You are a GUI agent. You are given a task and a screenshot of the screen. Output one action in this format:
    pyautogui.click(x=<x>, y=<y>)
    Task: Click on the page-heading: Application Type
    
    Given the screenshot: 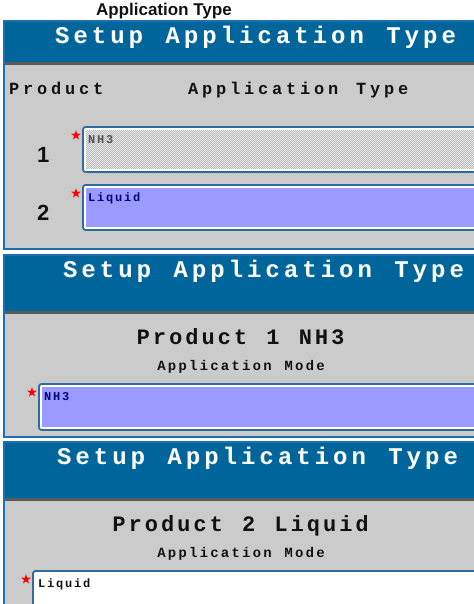 What is the action you would take?
    pyautogui.click(x=164, y=9)
    